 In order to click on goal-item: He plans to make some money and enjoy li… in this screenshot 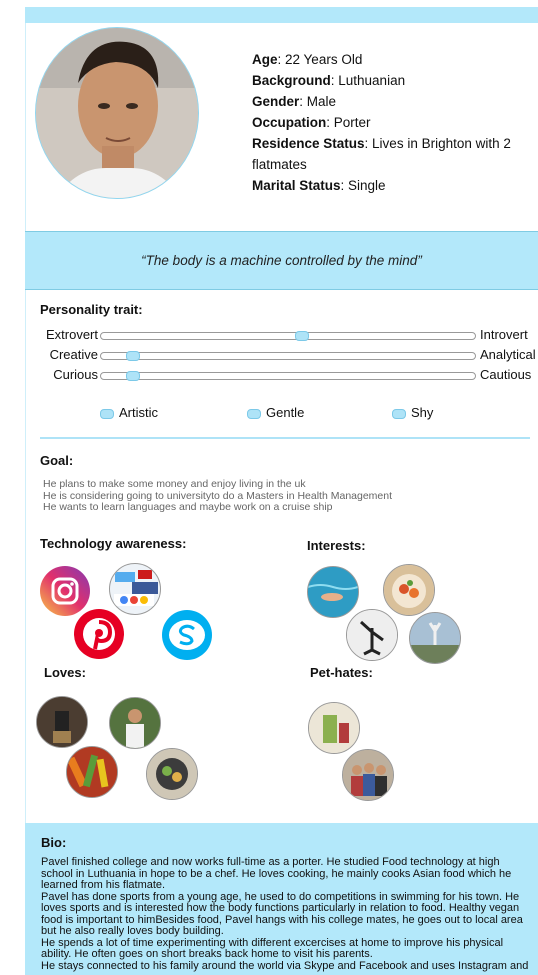, I will do `click(174, 484)`.